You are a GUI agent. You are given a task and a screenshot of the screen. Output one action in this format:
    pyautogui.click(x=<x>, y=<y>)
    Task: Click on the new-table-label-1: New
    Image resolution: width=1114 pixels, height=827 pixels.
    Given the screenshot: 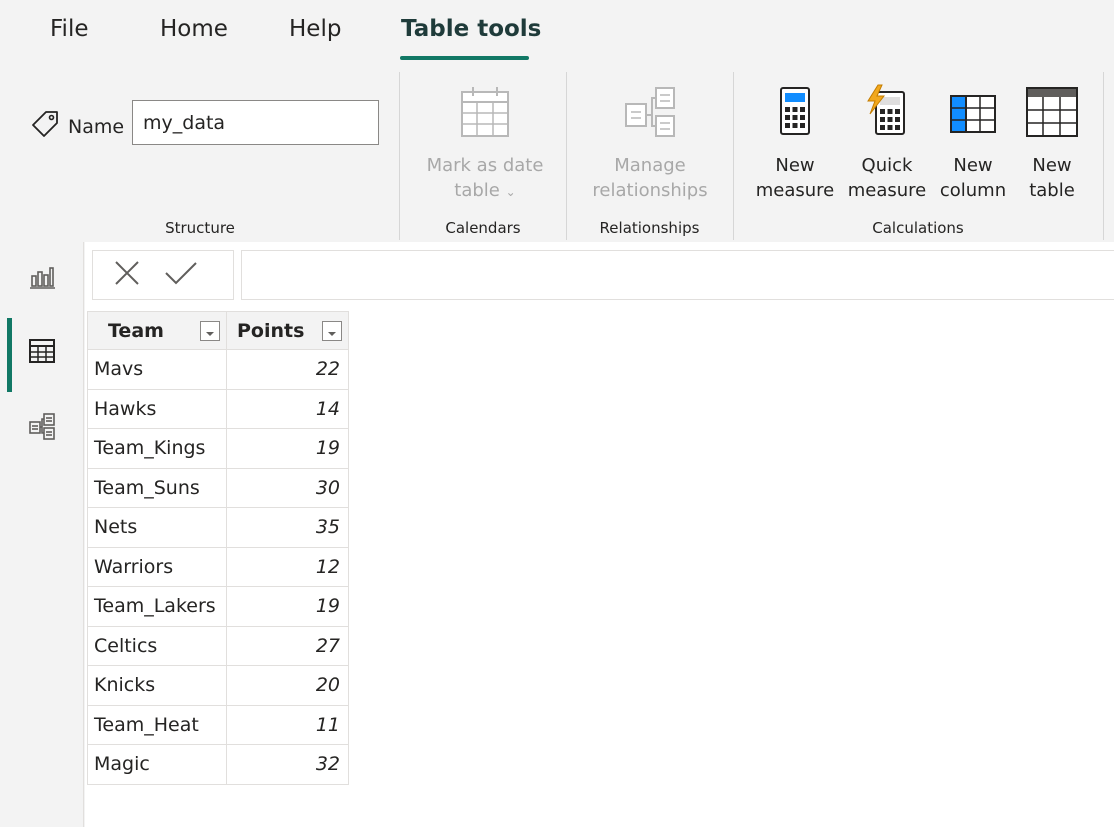 What is the action you would take?
    pyautogui.click(x=1052, y=165)
    